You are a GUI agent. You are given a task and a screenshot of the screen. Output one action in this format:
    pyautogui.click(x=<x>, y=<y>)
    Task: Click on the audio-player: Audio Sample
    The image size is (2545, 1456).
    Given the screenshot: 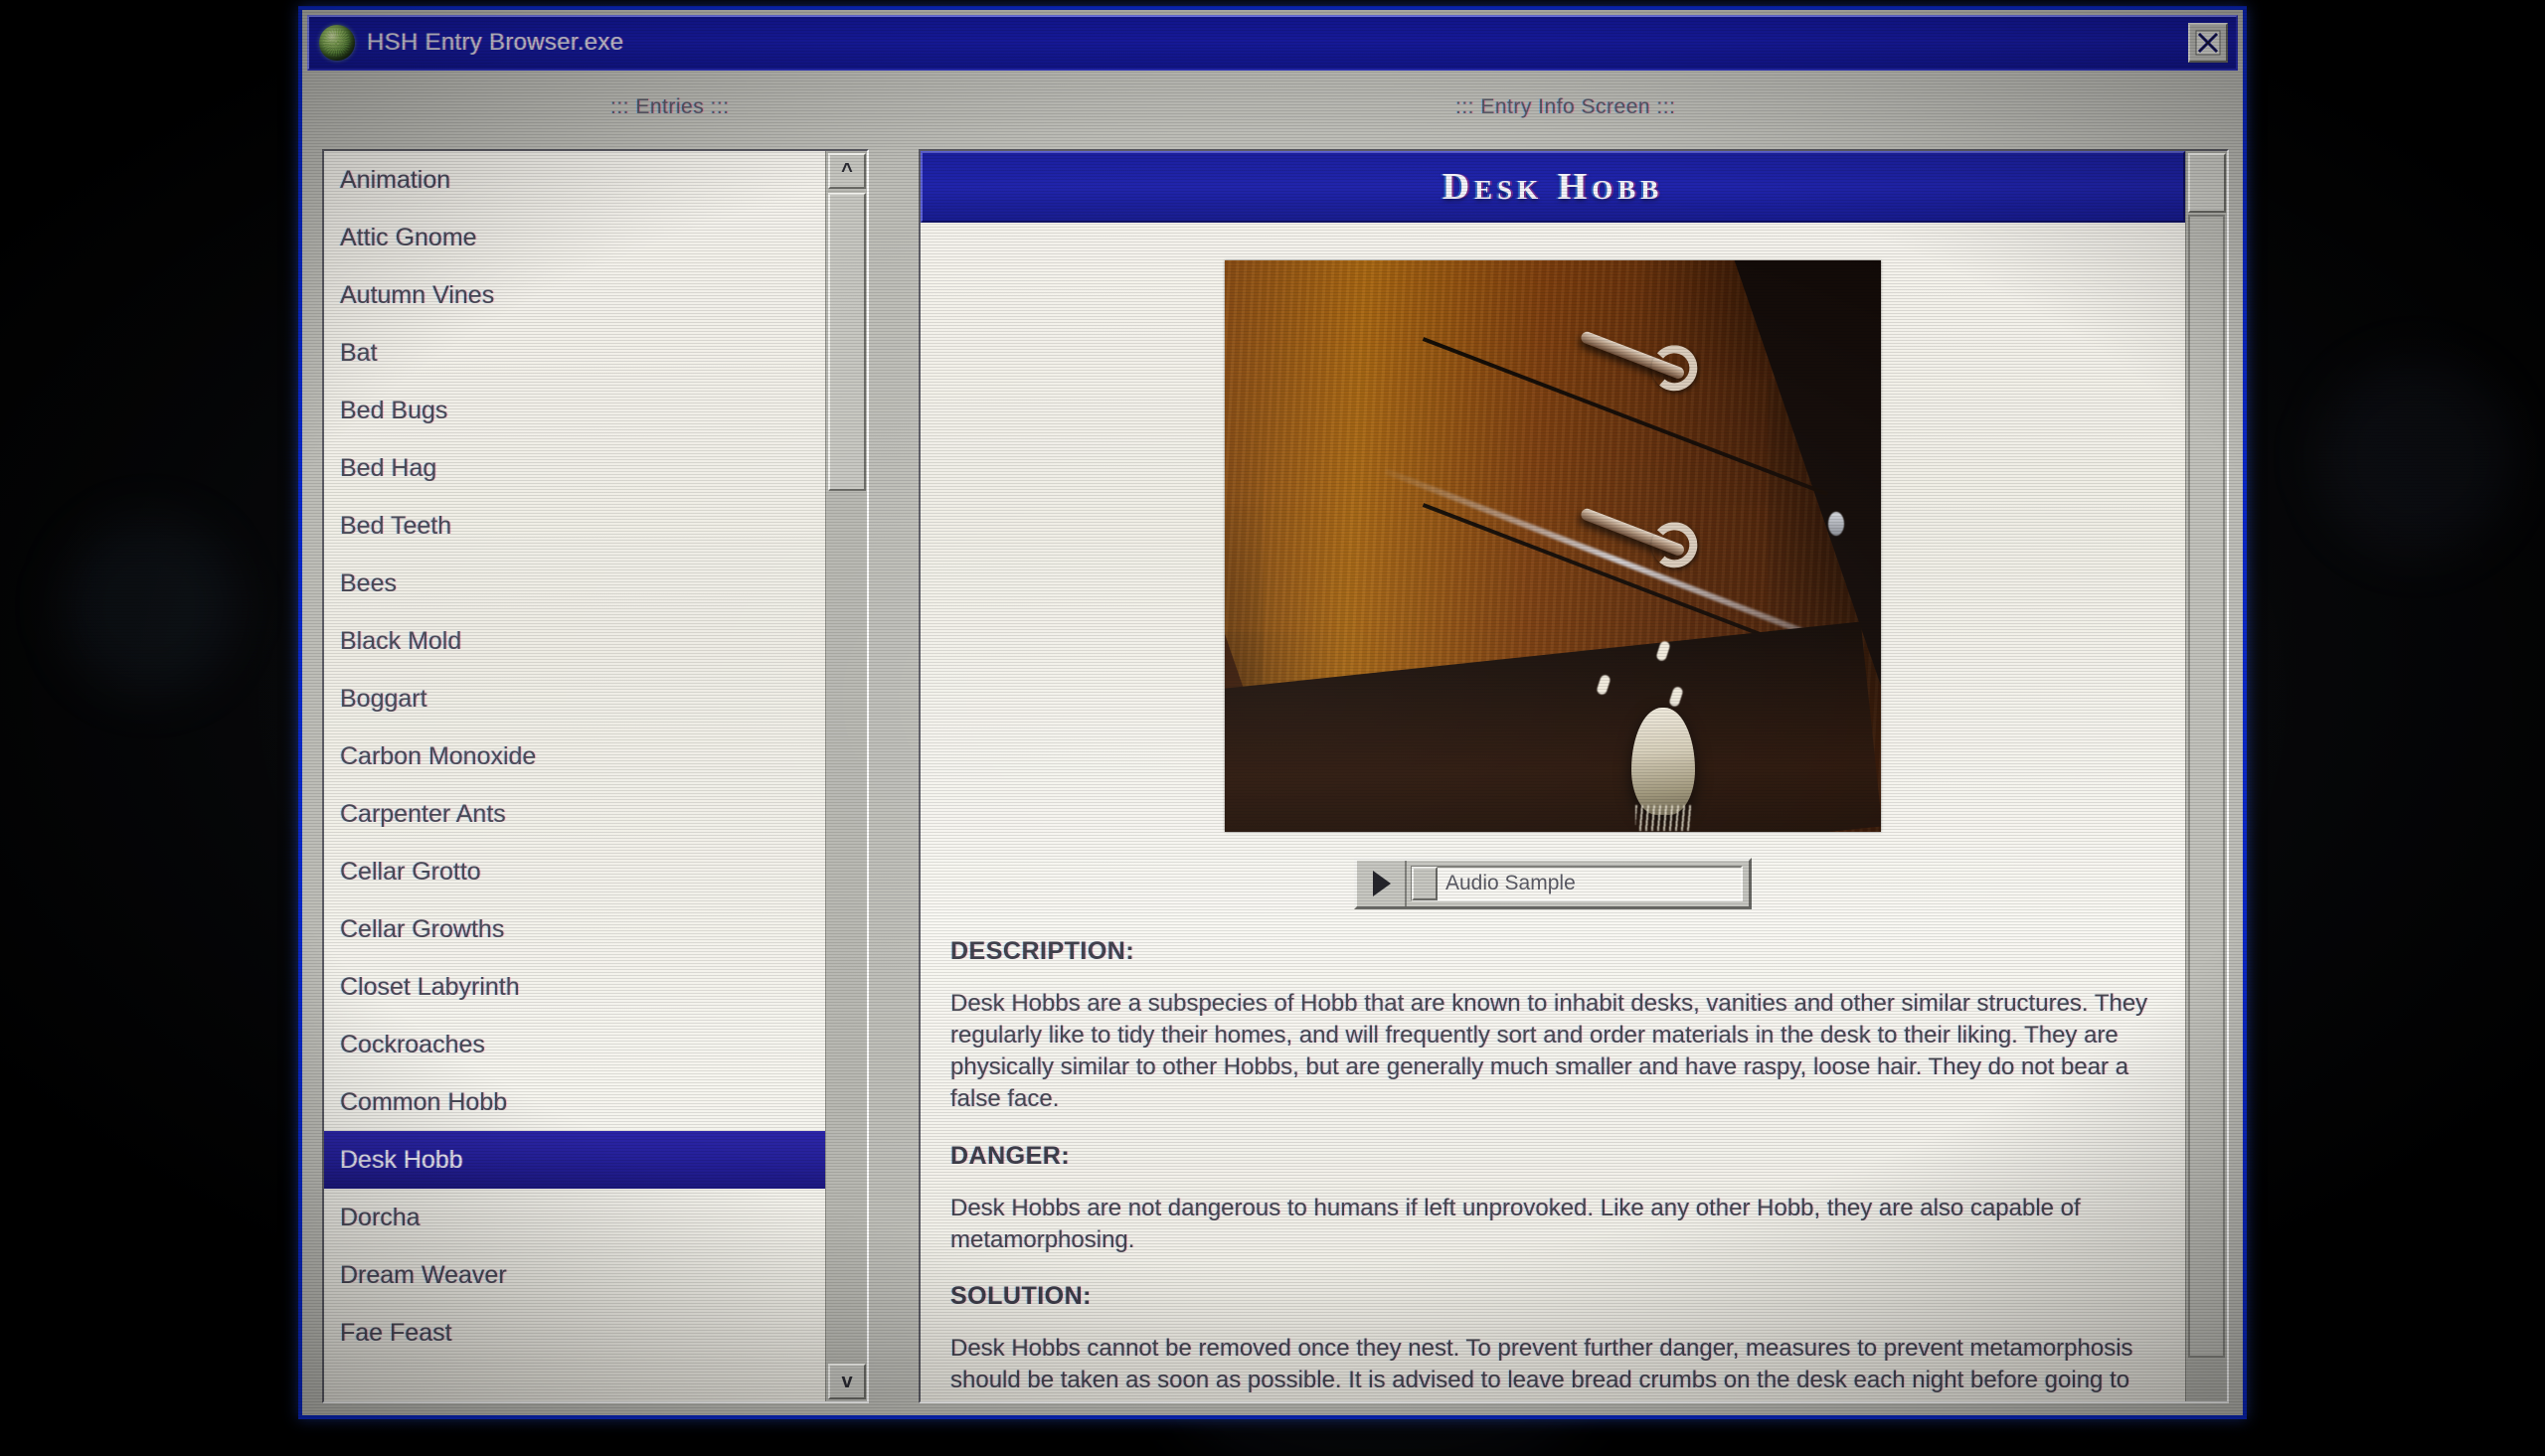 What is the action you would take?
    pyautogui.click(x=1553, y=883)
    